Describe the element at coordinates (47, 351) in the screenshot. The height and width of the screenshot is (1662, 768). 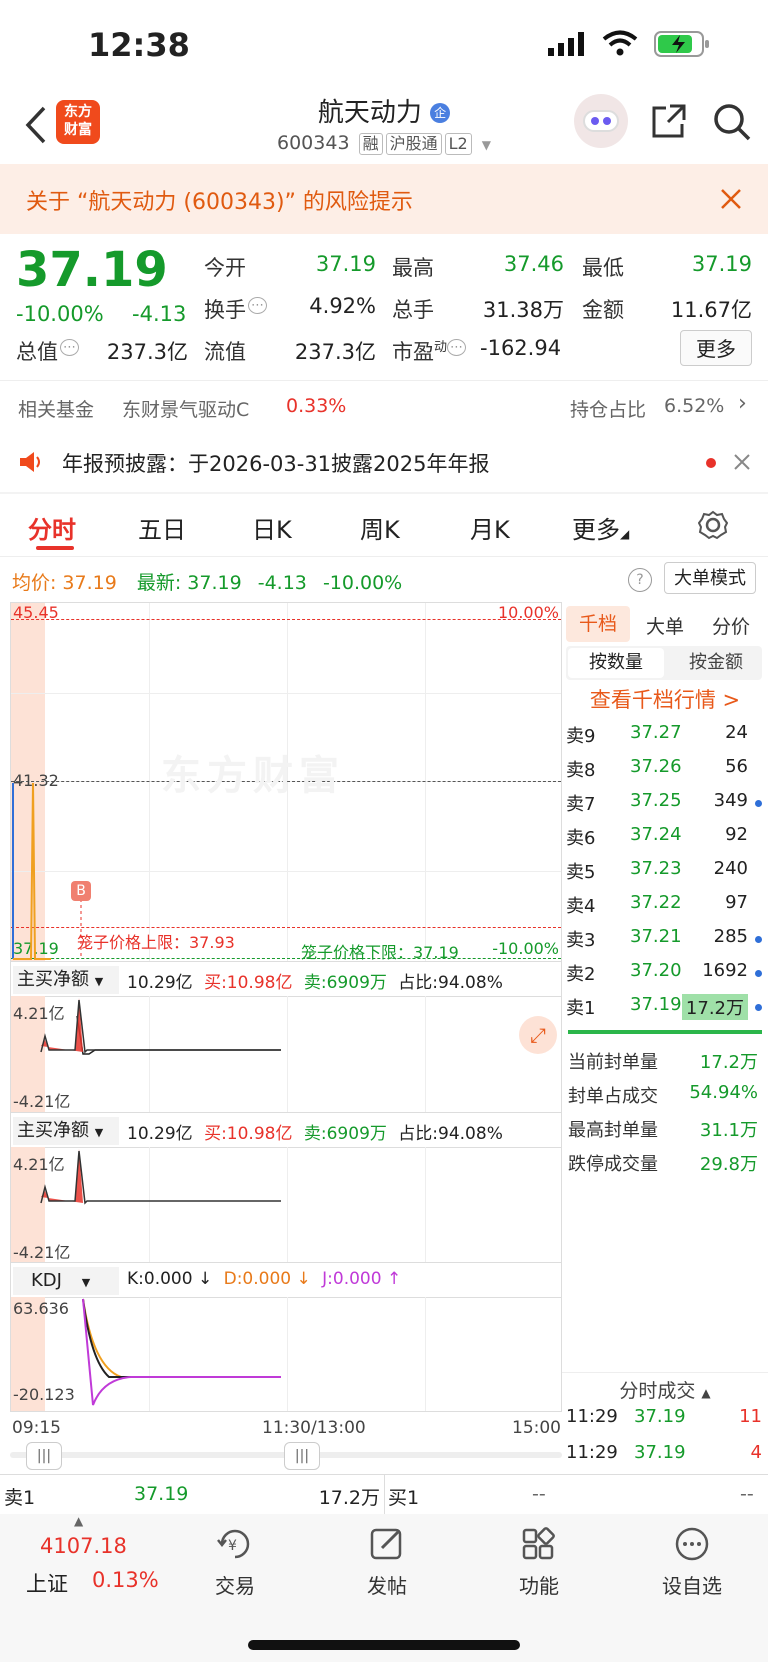
I see `mktcap-label: 总值 ⋯` at that location.